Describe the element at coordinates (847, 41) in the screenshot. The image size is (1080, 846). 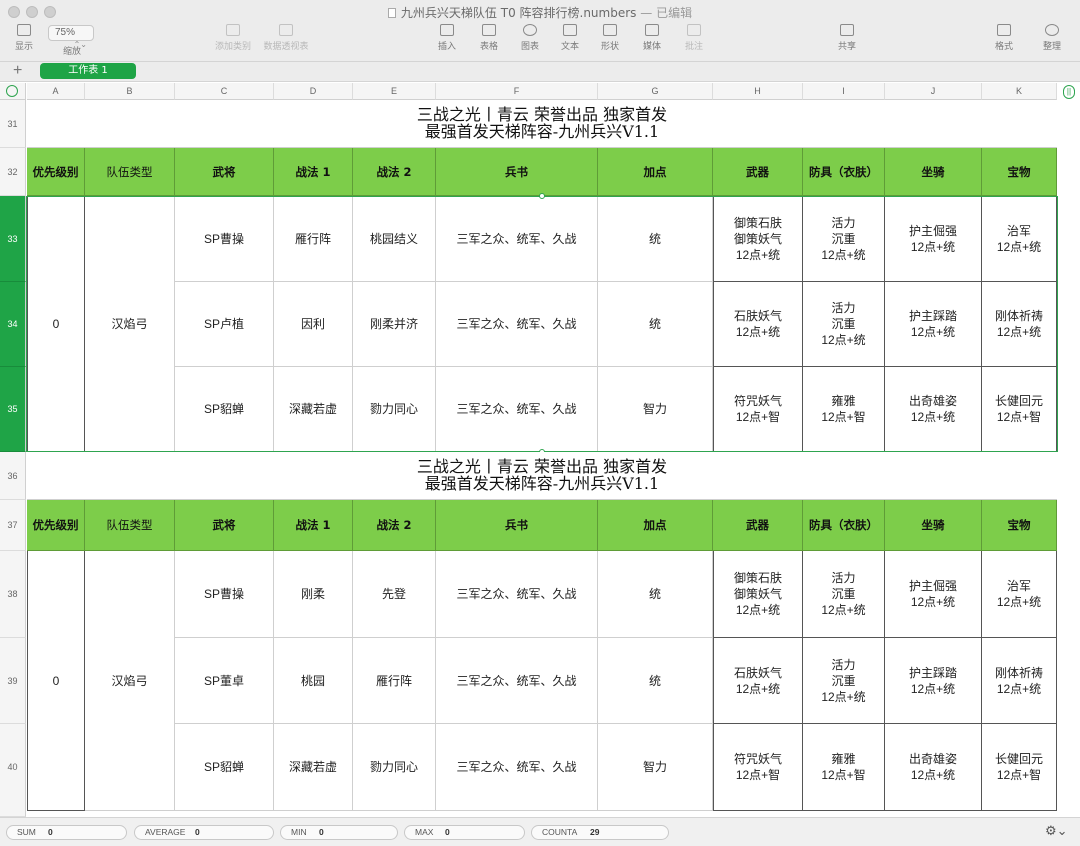
I see `share-button: 共享` at that location.